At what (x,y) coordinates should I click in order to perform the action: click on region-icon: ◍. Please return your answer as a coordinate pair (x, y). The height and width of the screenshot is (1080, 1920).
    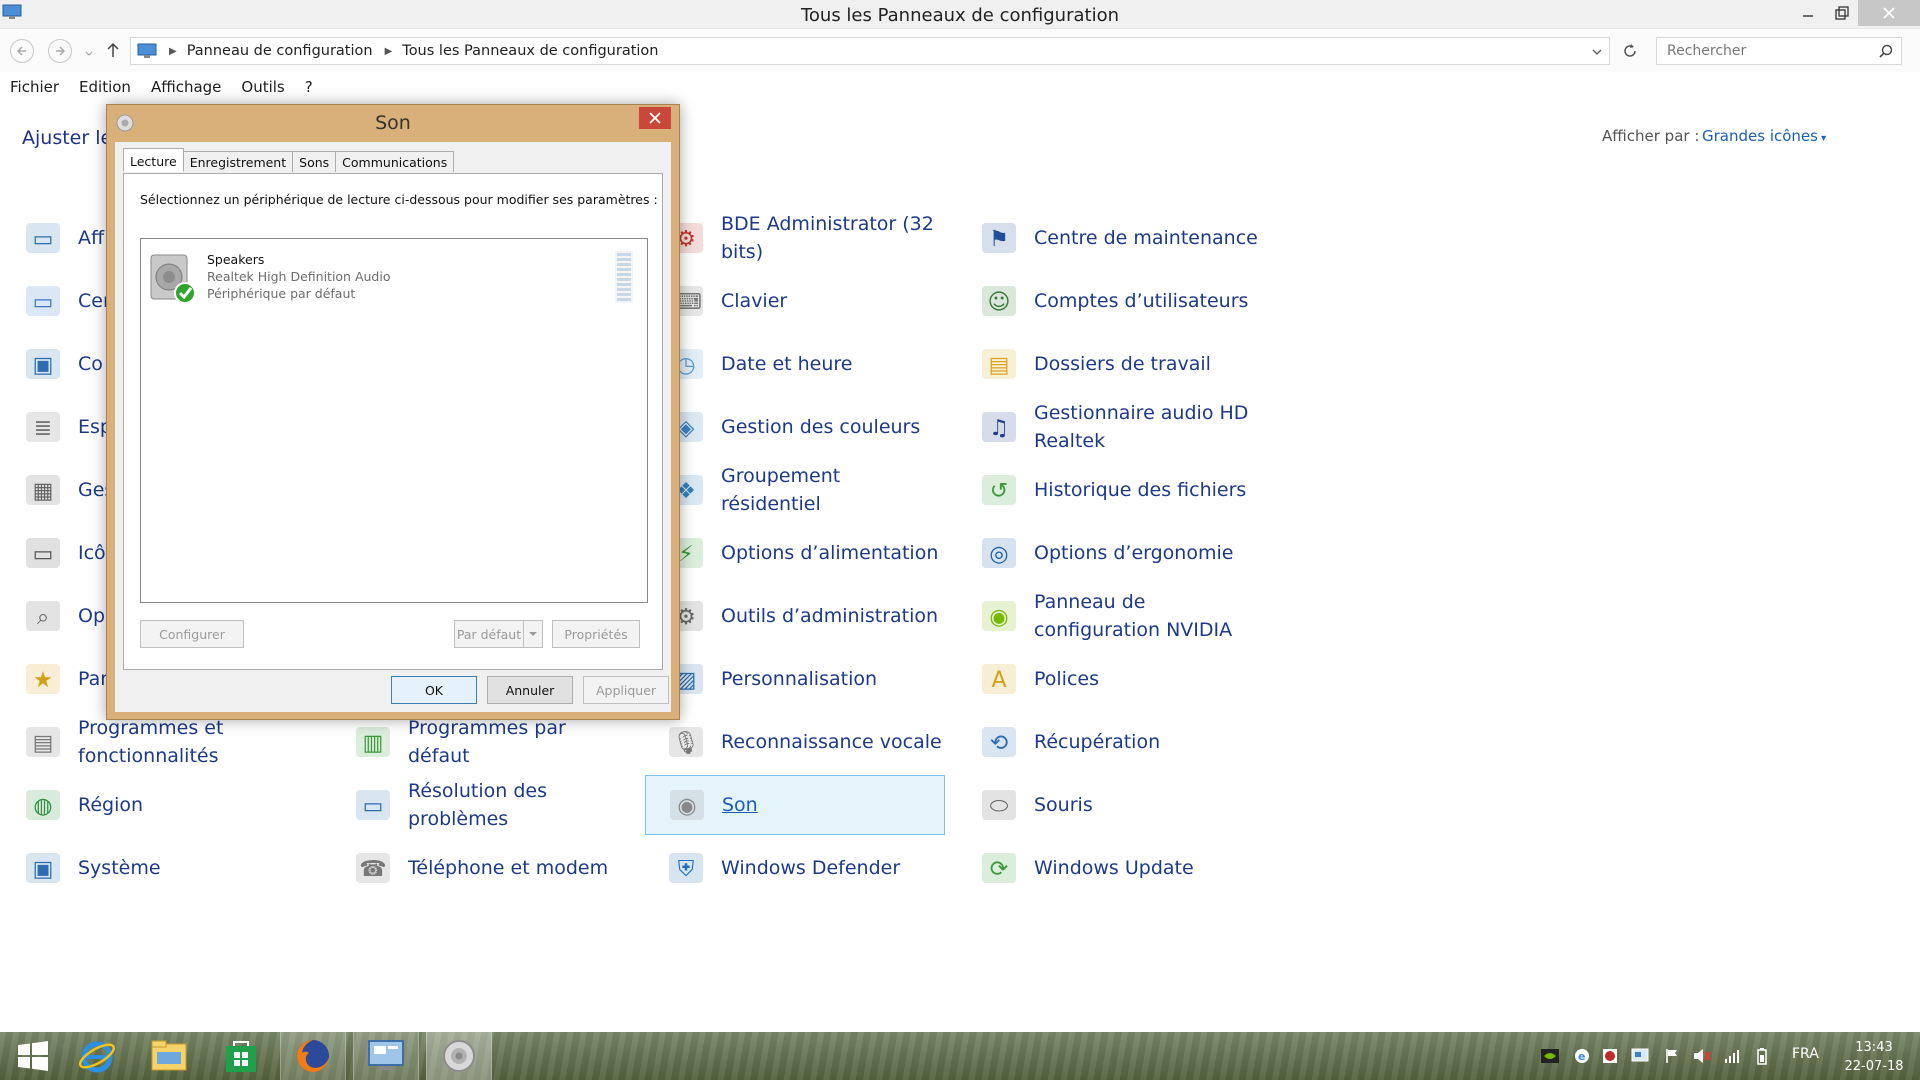
    Looking at the image, I should click on (43, 805).